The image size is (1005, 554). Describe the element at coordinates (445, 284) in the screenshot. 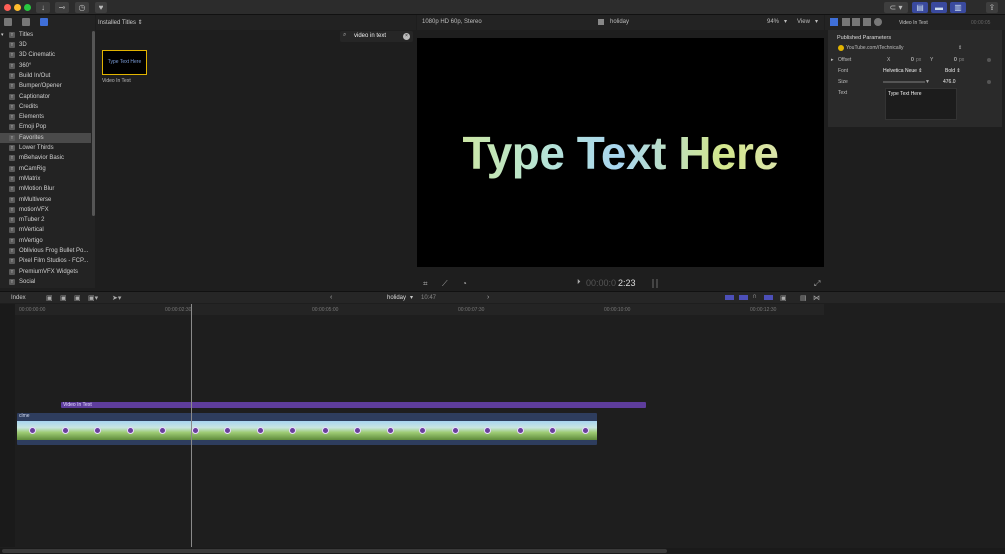

I see `crop-icon: ⟋` at that location.